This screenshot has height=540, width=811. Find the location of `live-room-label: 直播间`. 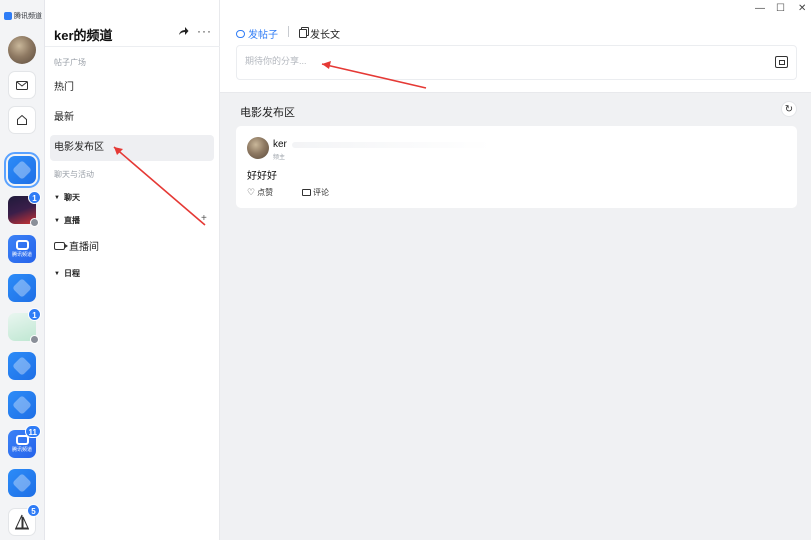

live-room-label: 直播间 is located at coordinates (84, 247).